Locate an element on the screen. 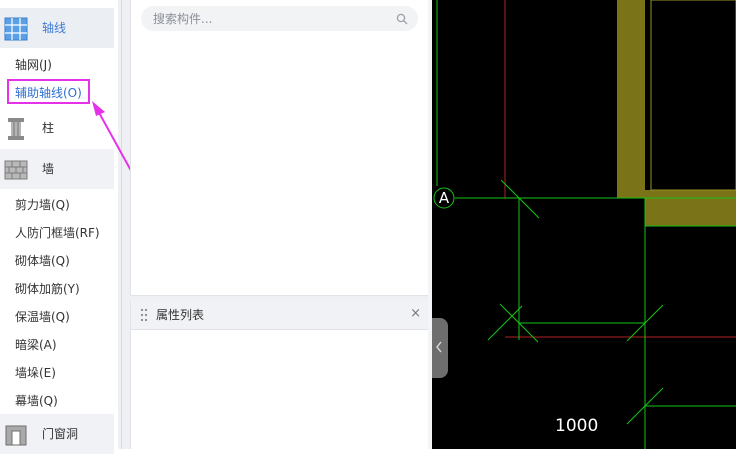 The image size is (736, 454). drag-handle-icon is located at coordinates (144, 315).